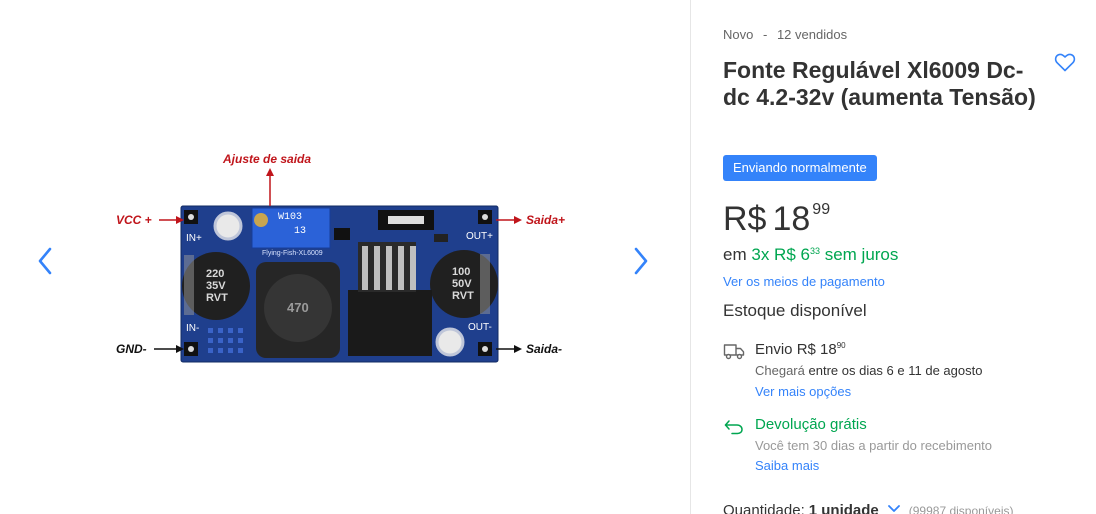  I want to click on cap-right-line: 50V, so click(462, 284).